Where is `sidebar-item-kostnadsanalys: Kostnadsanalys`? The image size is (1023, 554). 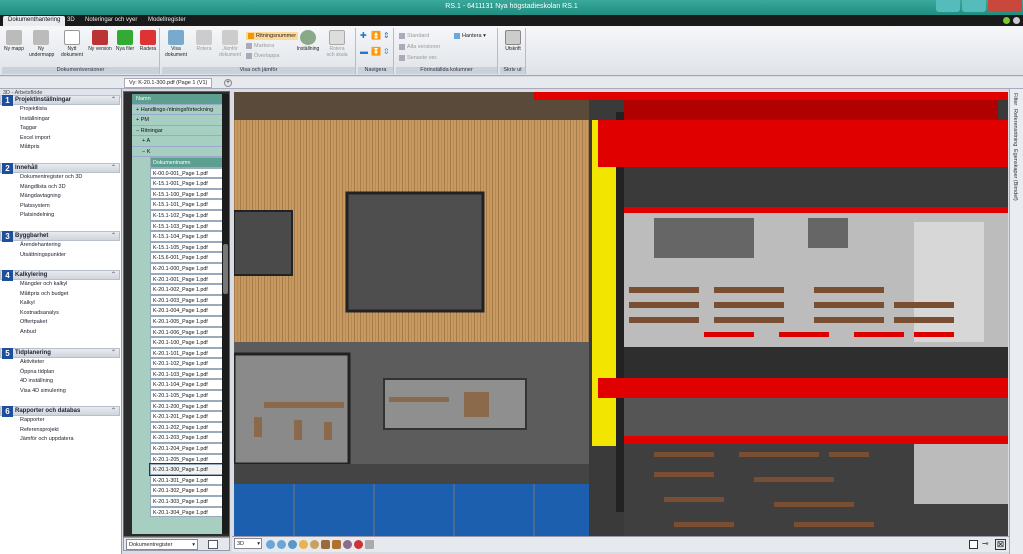 sidebar-item-kostnadsanalys: Kostnadsanalys is located at coordinates (60, 314).